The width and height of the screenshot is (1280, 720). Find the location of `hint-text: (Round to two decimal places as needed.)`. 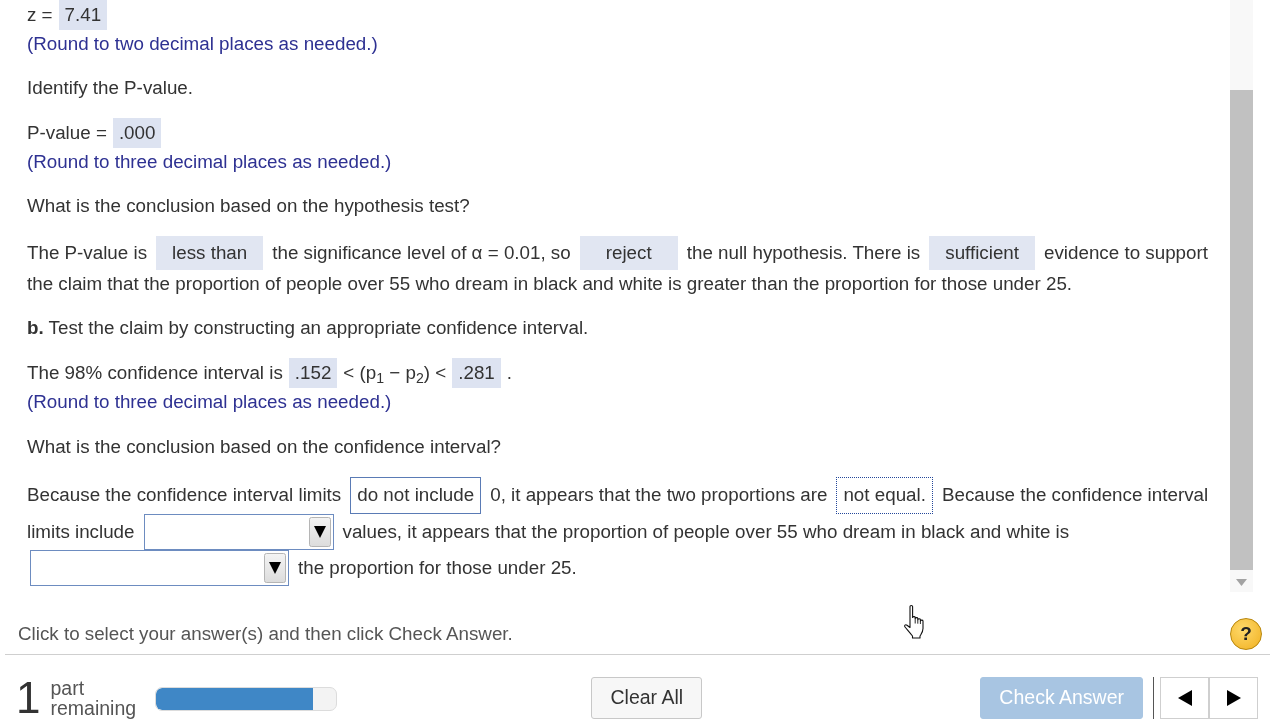

hint-text: (Round to two decimal places as needed.) is located at coordinates (202, 44).